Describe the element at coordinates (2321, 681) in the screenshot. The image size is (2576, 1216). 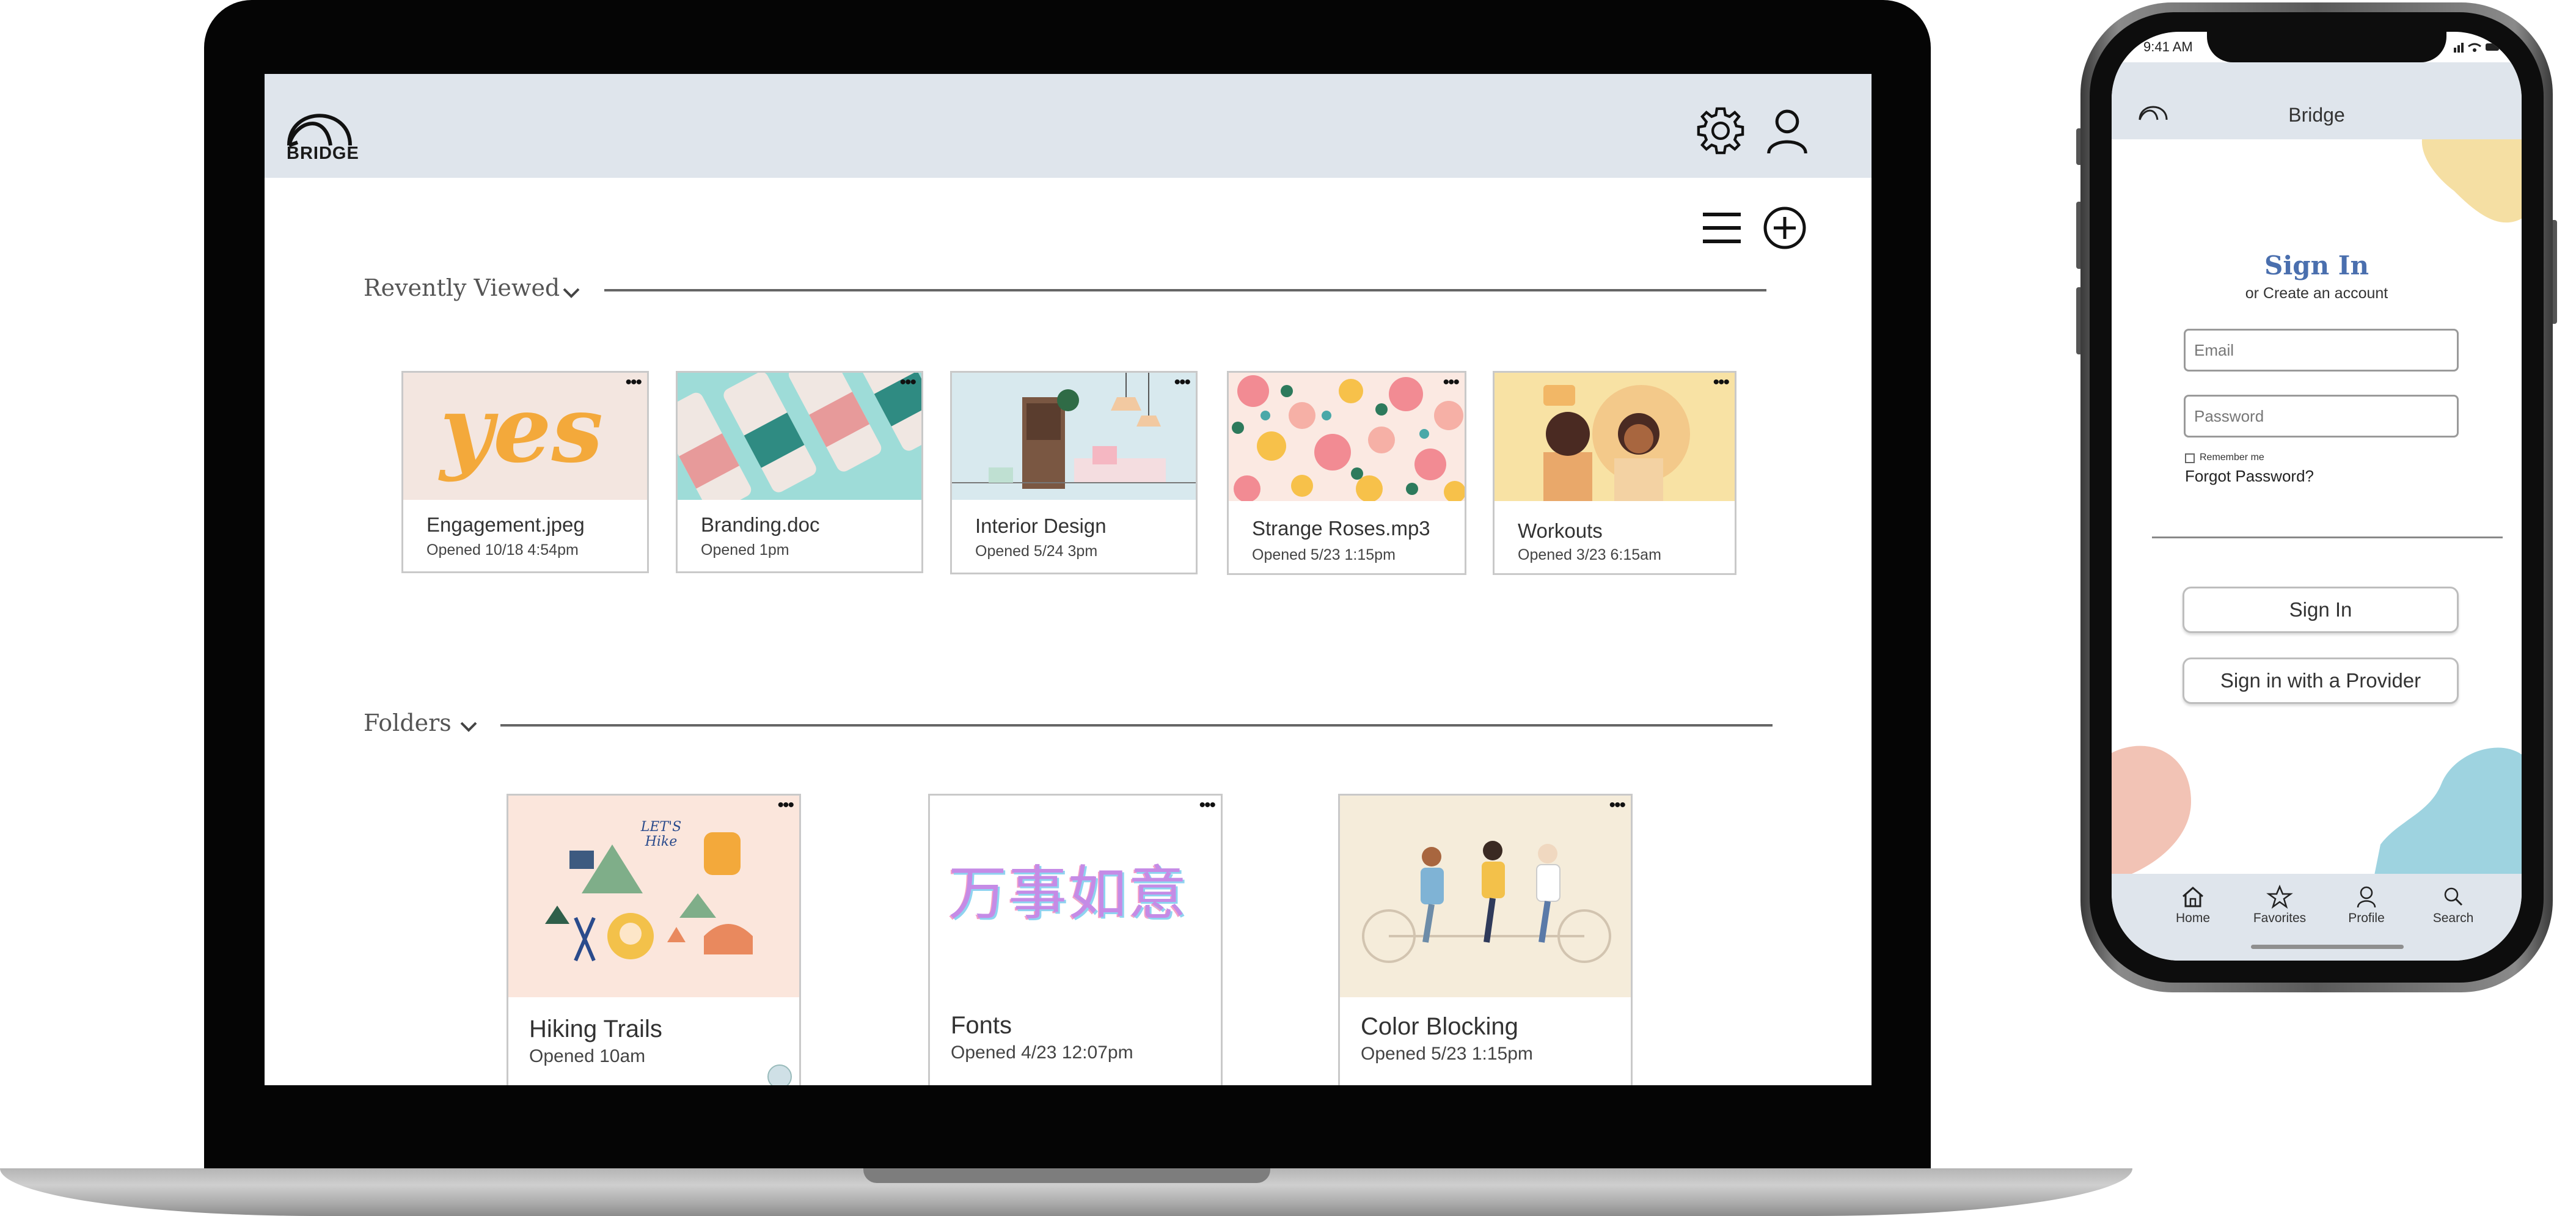
I see `provider-signin-button: Sign in with a Provider` at that location.